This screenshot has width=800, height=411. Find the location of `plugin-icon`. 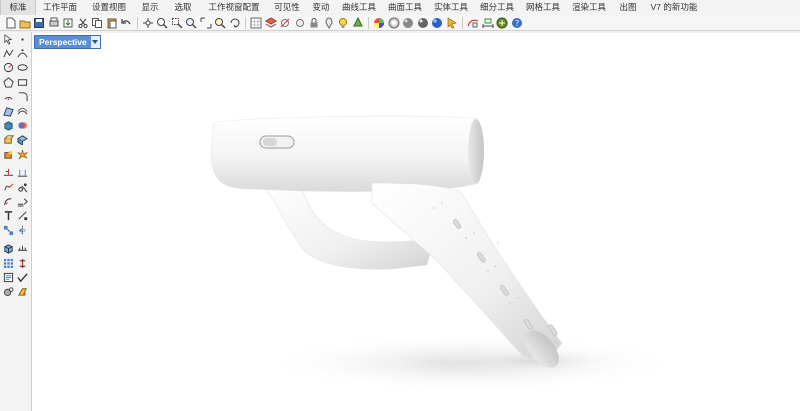

plugin-icon is located at coordinates (502, 23).